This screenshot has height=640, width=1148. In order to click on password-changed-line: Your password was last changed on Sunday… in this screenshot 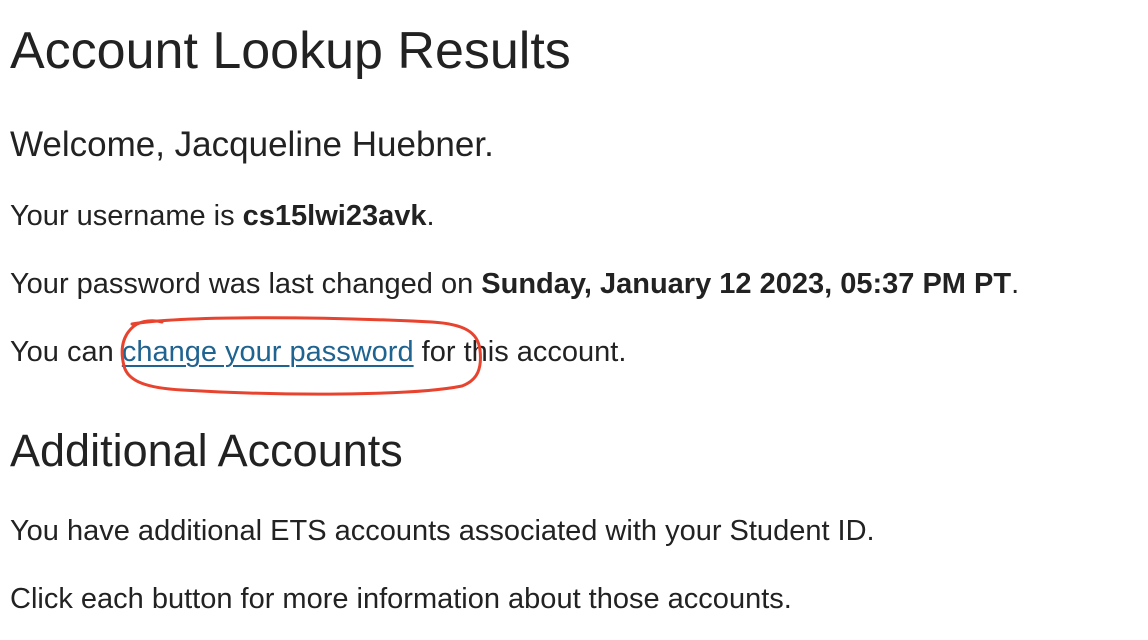, I will do `click(514, 284)`.